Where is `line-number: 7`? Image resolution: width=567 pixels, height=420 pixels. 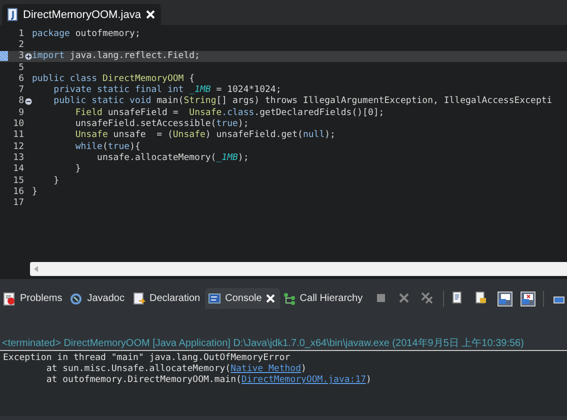 line-number: 7 is located at coordinates (21, 90).